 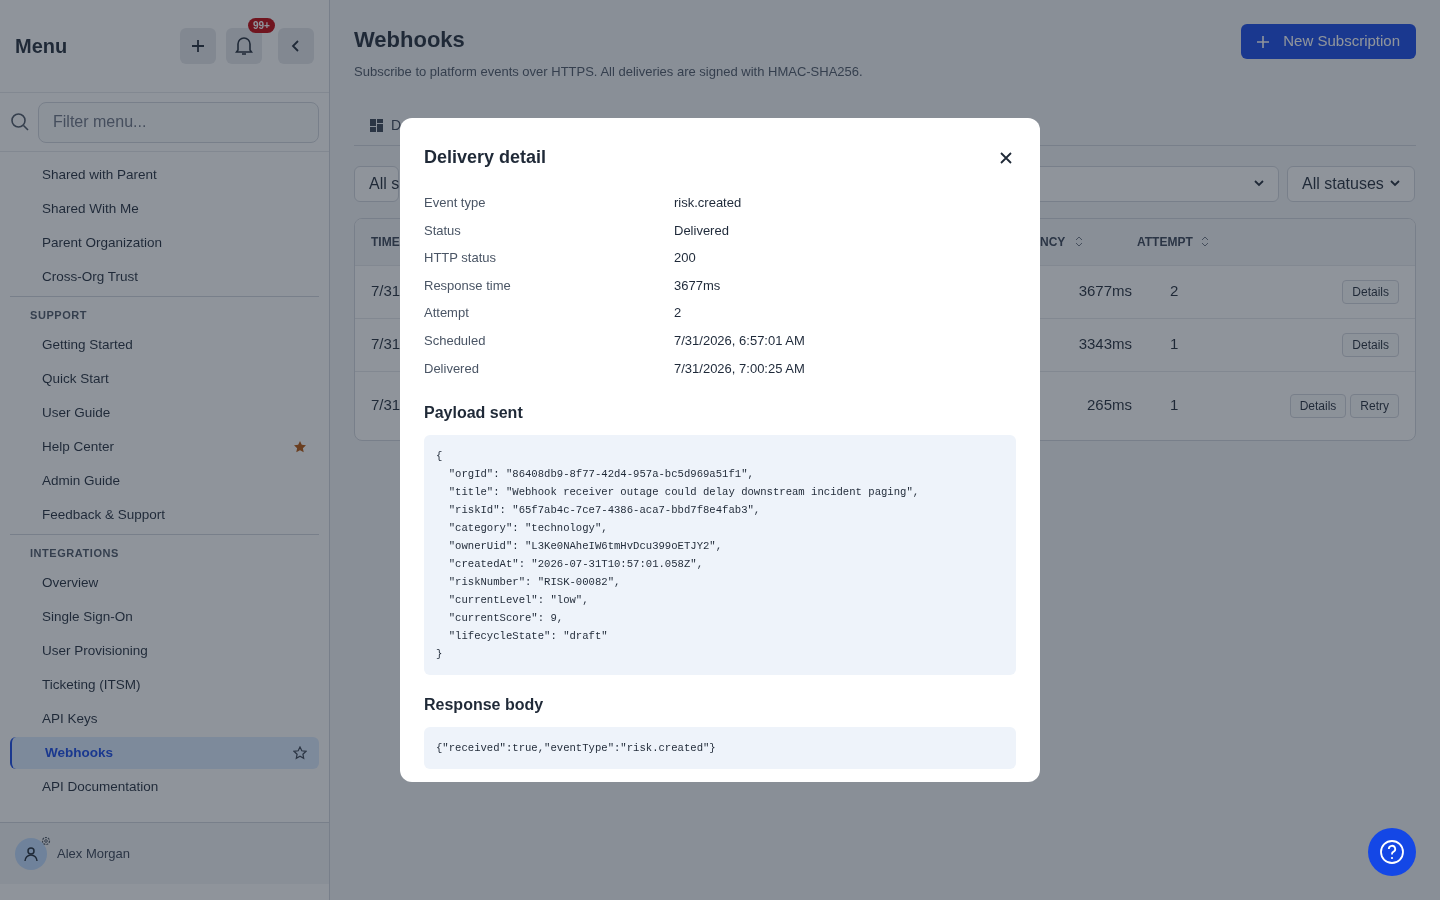 What do you see at coordinates (1105, 291) in the screenshot?
I see `table-cell: 3677ms` at bounding box center [1105, 291].